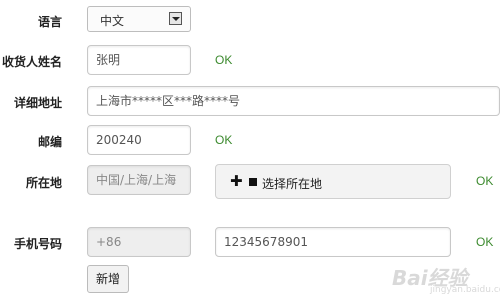 This screenshot has height=304, width=500. Describe the element at coordinates (49, 22) in the screenshot. I see `language-label: 语言` at that location.